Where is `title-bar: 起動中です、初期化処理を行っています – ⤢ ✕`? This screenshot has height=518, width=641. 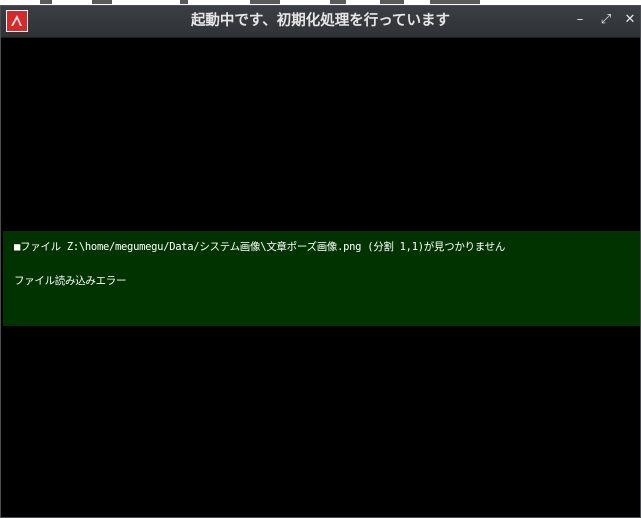
title-bar: 起動中です、初期化処理を行っています – ⤢ ✕ is located at coordinates (320, 22).